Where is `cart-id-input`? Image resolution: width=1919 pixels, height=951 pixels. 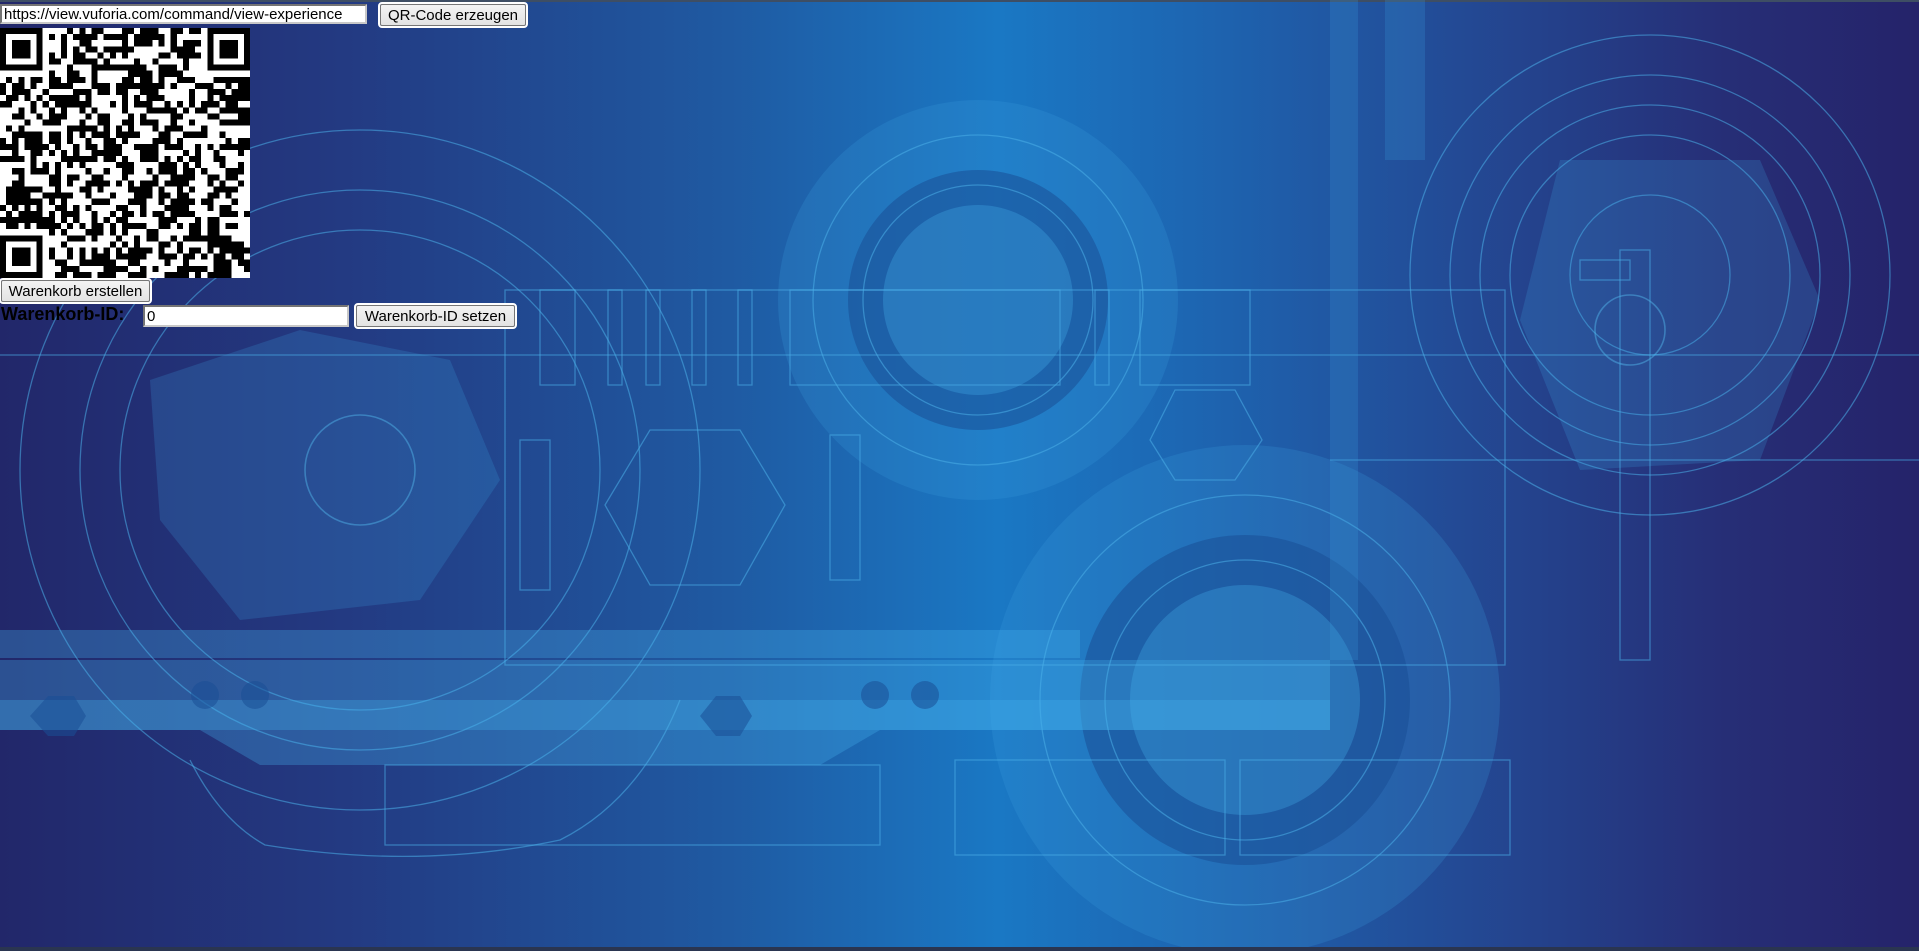 cart-id-input is located at coordinates (246, 316).